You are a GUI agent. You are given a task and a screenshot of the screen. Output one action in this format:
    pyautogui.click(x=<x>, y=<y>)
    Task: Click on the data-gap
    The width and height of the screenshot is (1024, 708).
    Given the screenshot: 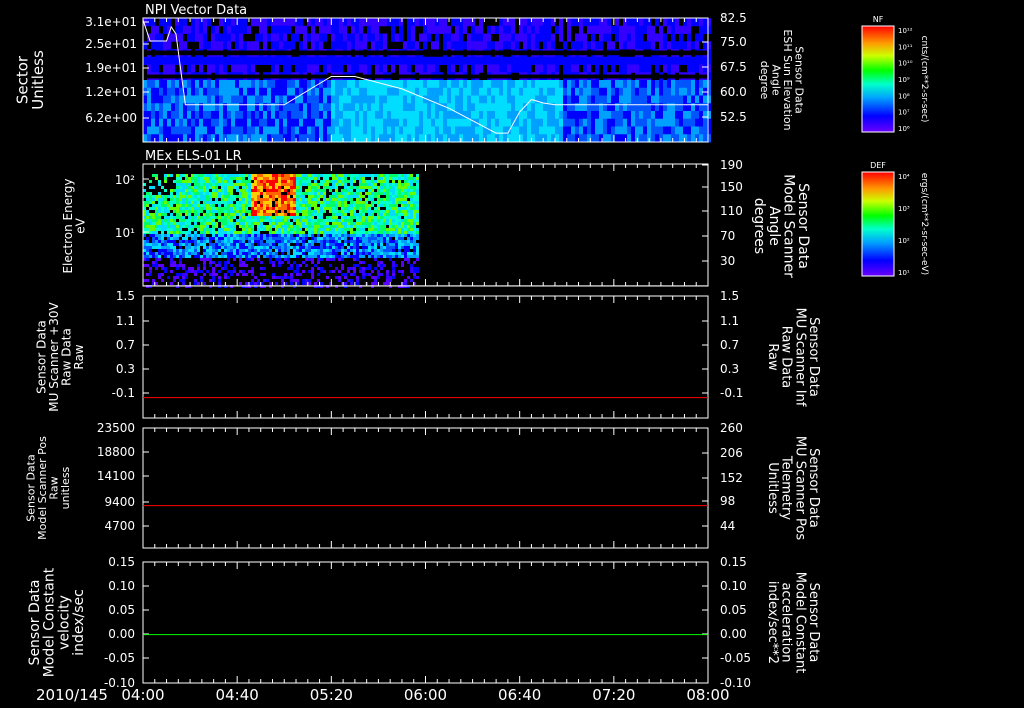 What is the action you would take?
    pyautogui.click(x=425, y=53)
    